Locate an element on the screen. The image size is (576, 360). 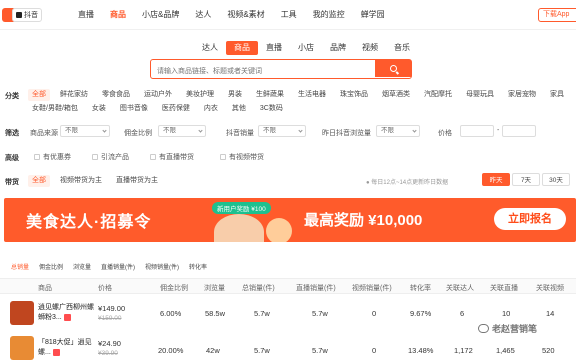
th-live: 直播销量(件) is located at coordinates (316, 288).